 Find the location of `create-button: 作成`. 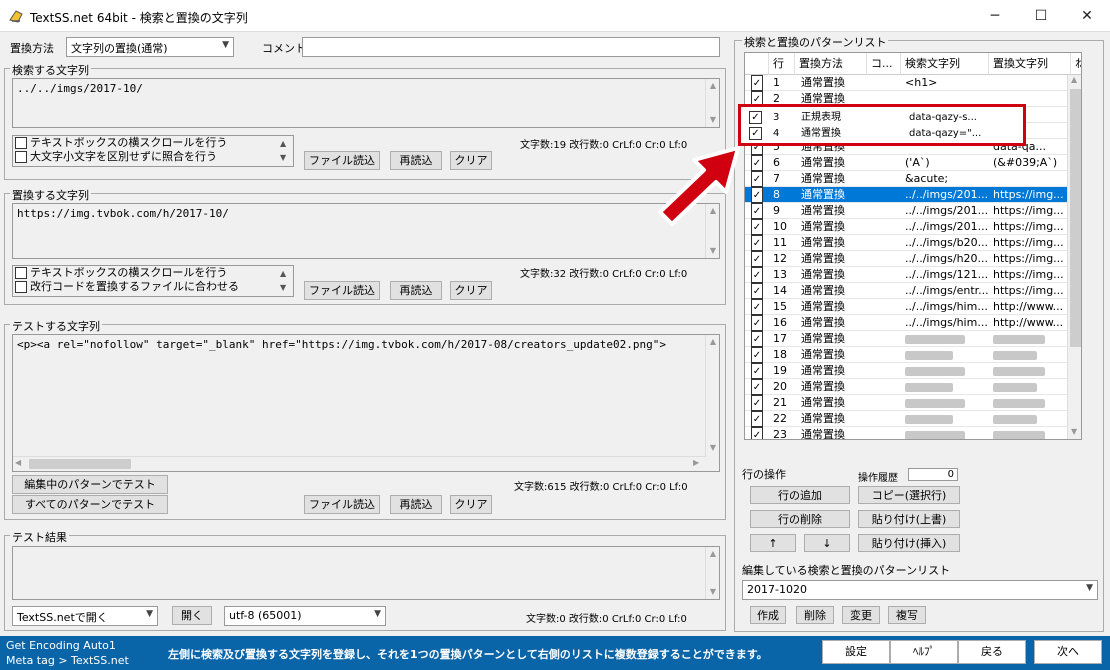

create-button: 作成 is located at coordinates (768, 615).